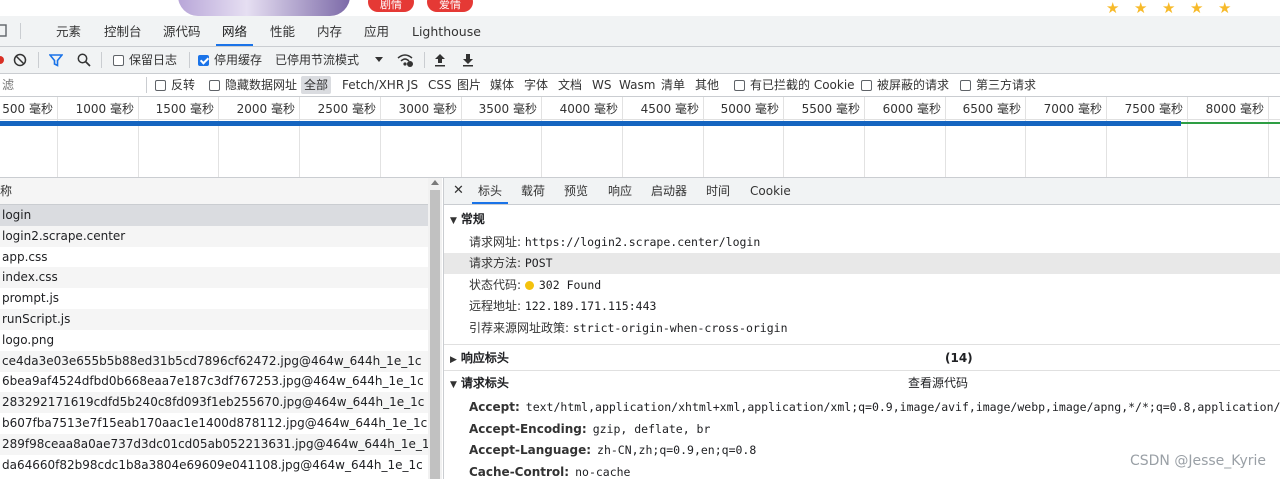 Image resolution: width=1280 pixels, height=479 pixels. What do you see at coordinates (214, 340) in the screenshot?
I see `request-row: logo.png` at bounding box center [214, 340].